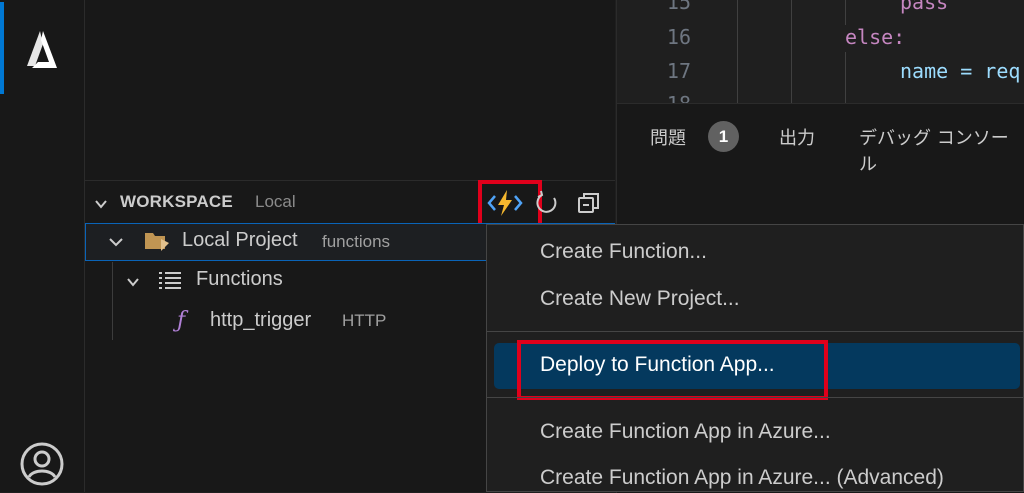 This screenshot has height=493, width=1024. I want to click on tree-item-http-trigger: http_trigger, so click(260, 320).